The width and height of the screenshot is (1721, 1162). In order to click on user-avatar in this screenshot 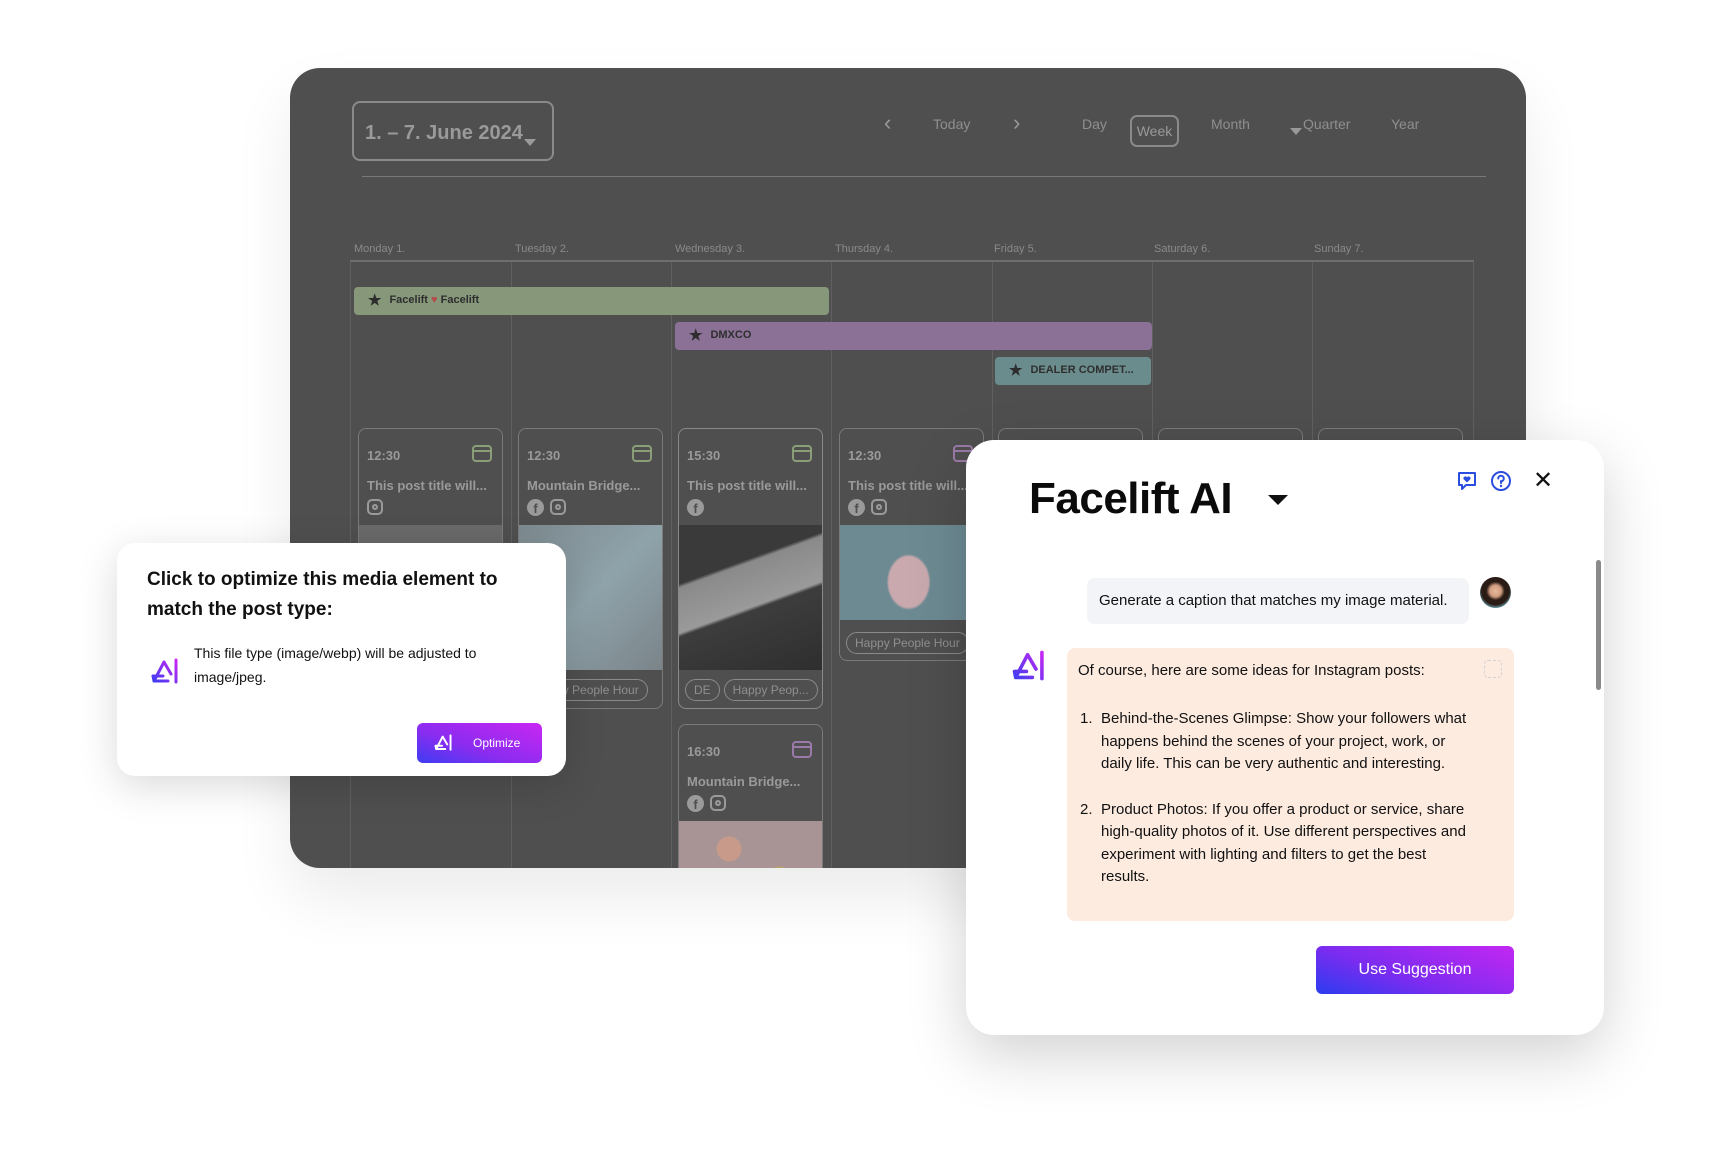, I will do `click(1495, 592)`.